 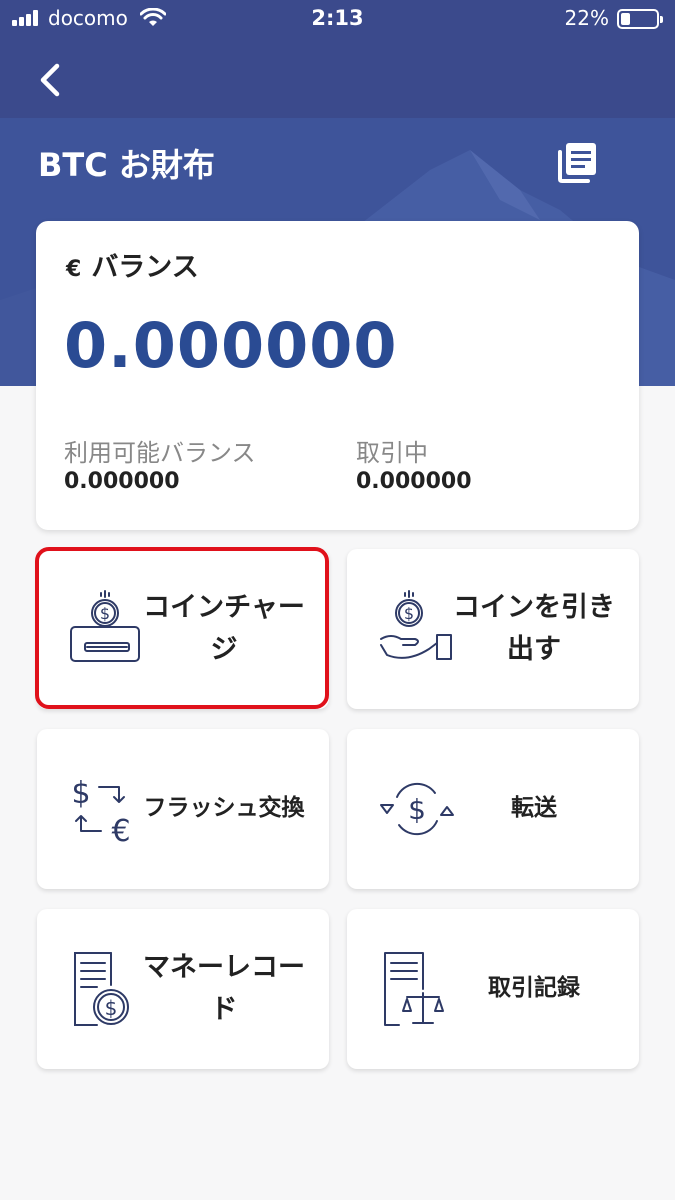 What do you see at coordinates (416, 625) in the screenshot?
I see `coin-withdraw-icon: $` at bounding box center [416, 625].